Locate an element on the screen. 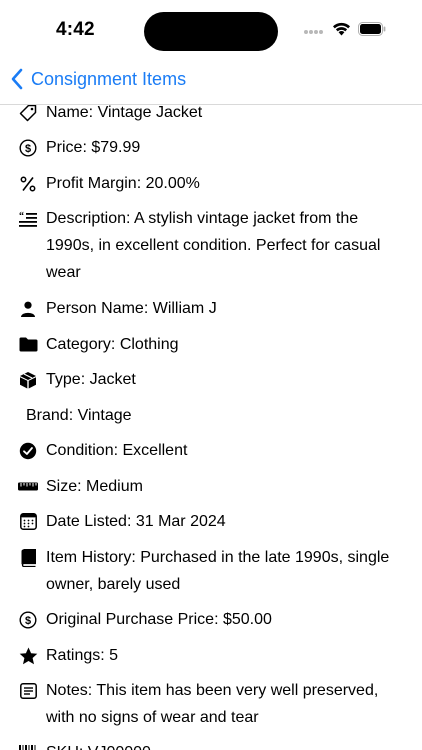  detail-row-category: Category: Clothing is located at coordinates (212, 344).